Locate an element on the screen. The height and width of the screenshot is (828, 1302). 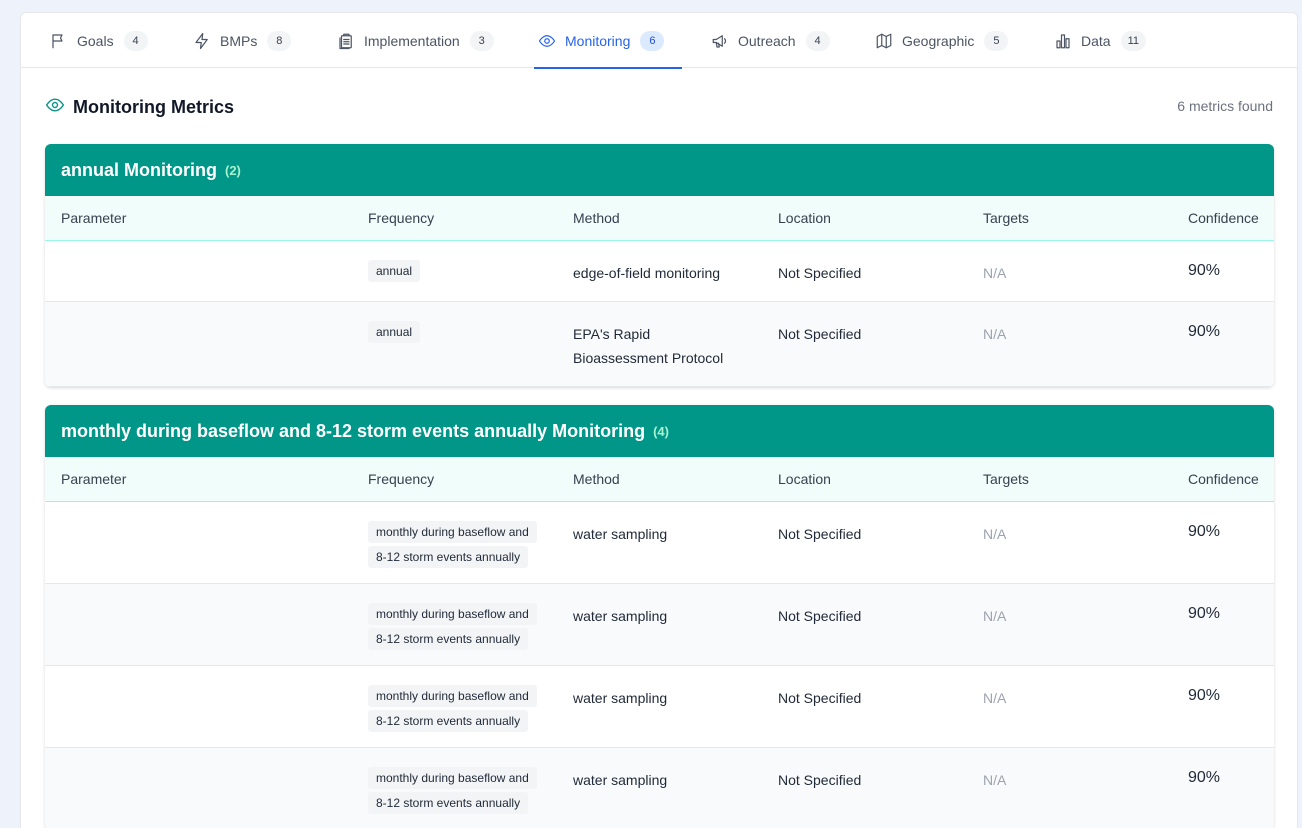
clipboard-icon is located at coordinates (346, 41).